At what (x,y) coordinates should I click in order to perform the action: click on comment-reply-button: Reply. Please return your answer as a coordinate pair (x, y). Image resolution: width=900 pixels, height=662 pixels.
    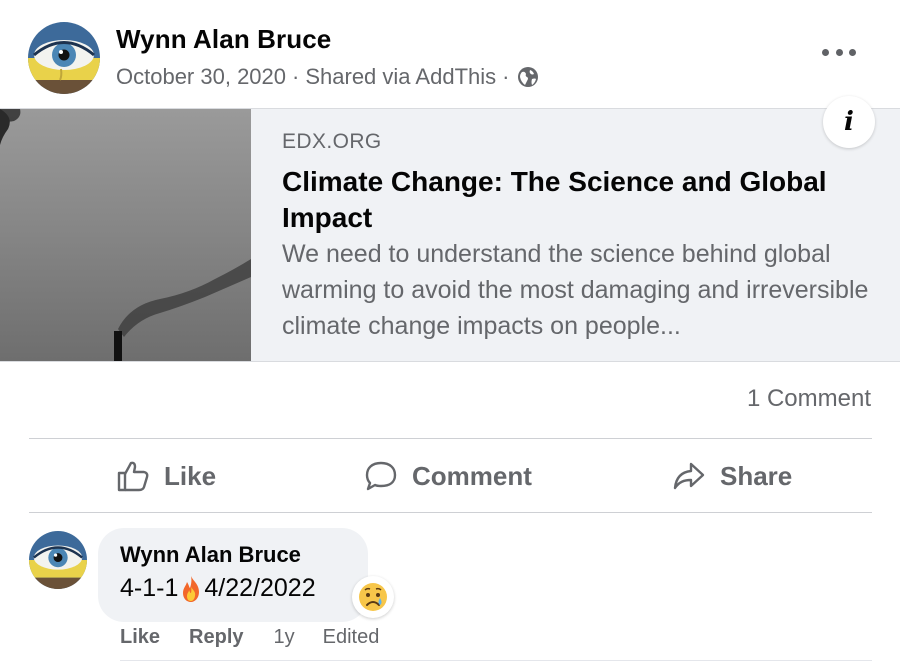
    Looking at the image, I should click on (216, 637).